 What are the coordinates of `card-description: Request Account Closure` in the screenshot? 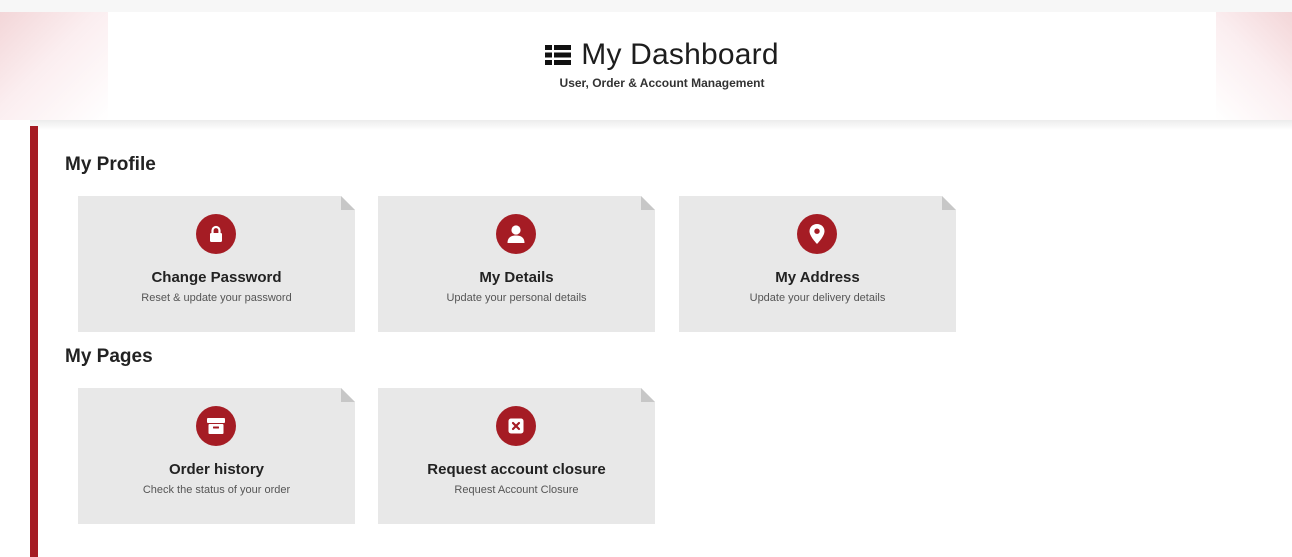 It's located at (516, 490).